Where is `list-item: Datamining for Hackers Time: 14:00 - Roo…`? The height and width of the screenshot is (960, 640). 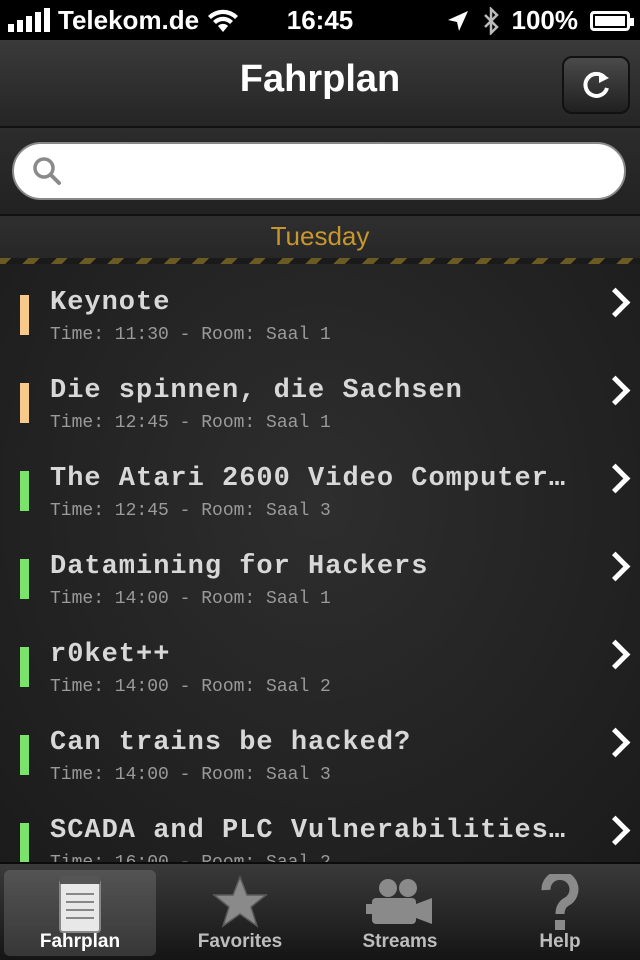
list-item: Datamining for Hackers Time: 14:00 - Roo… is located at coordinates (320, 572).